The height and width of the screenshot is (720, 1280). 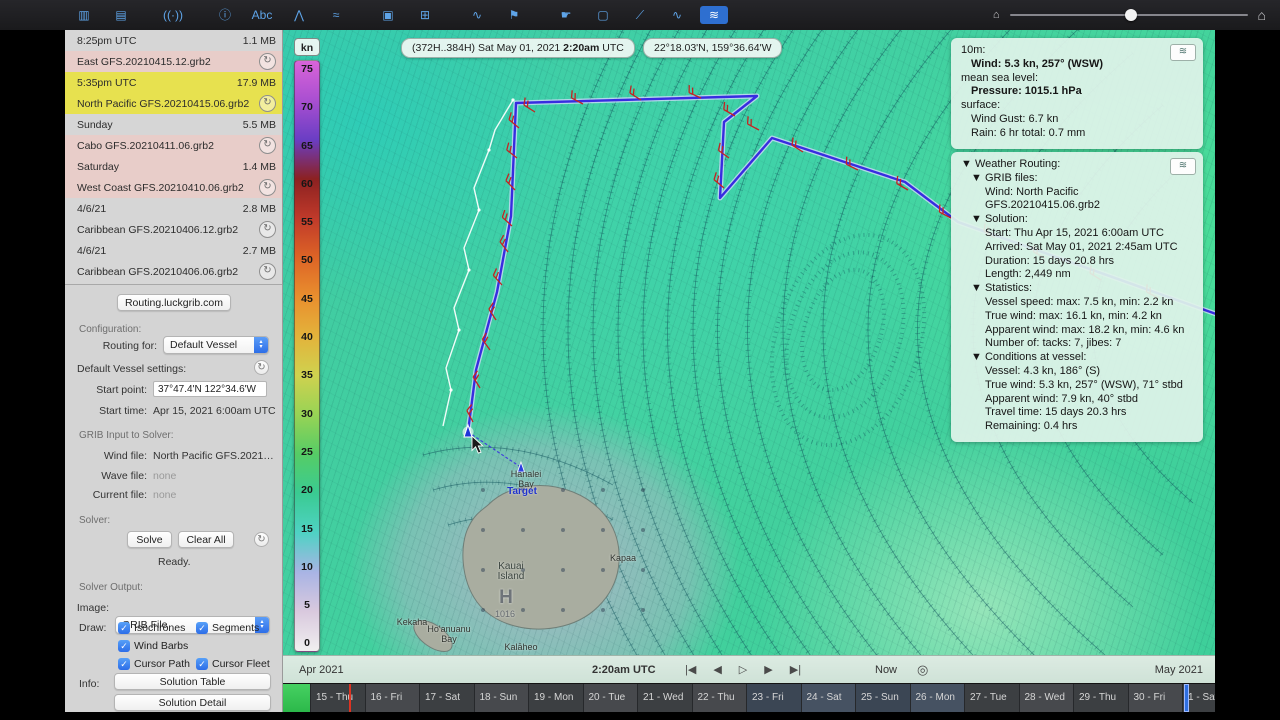 I want to click on flag-icon: ⚑, so click(x=514, y=15).